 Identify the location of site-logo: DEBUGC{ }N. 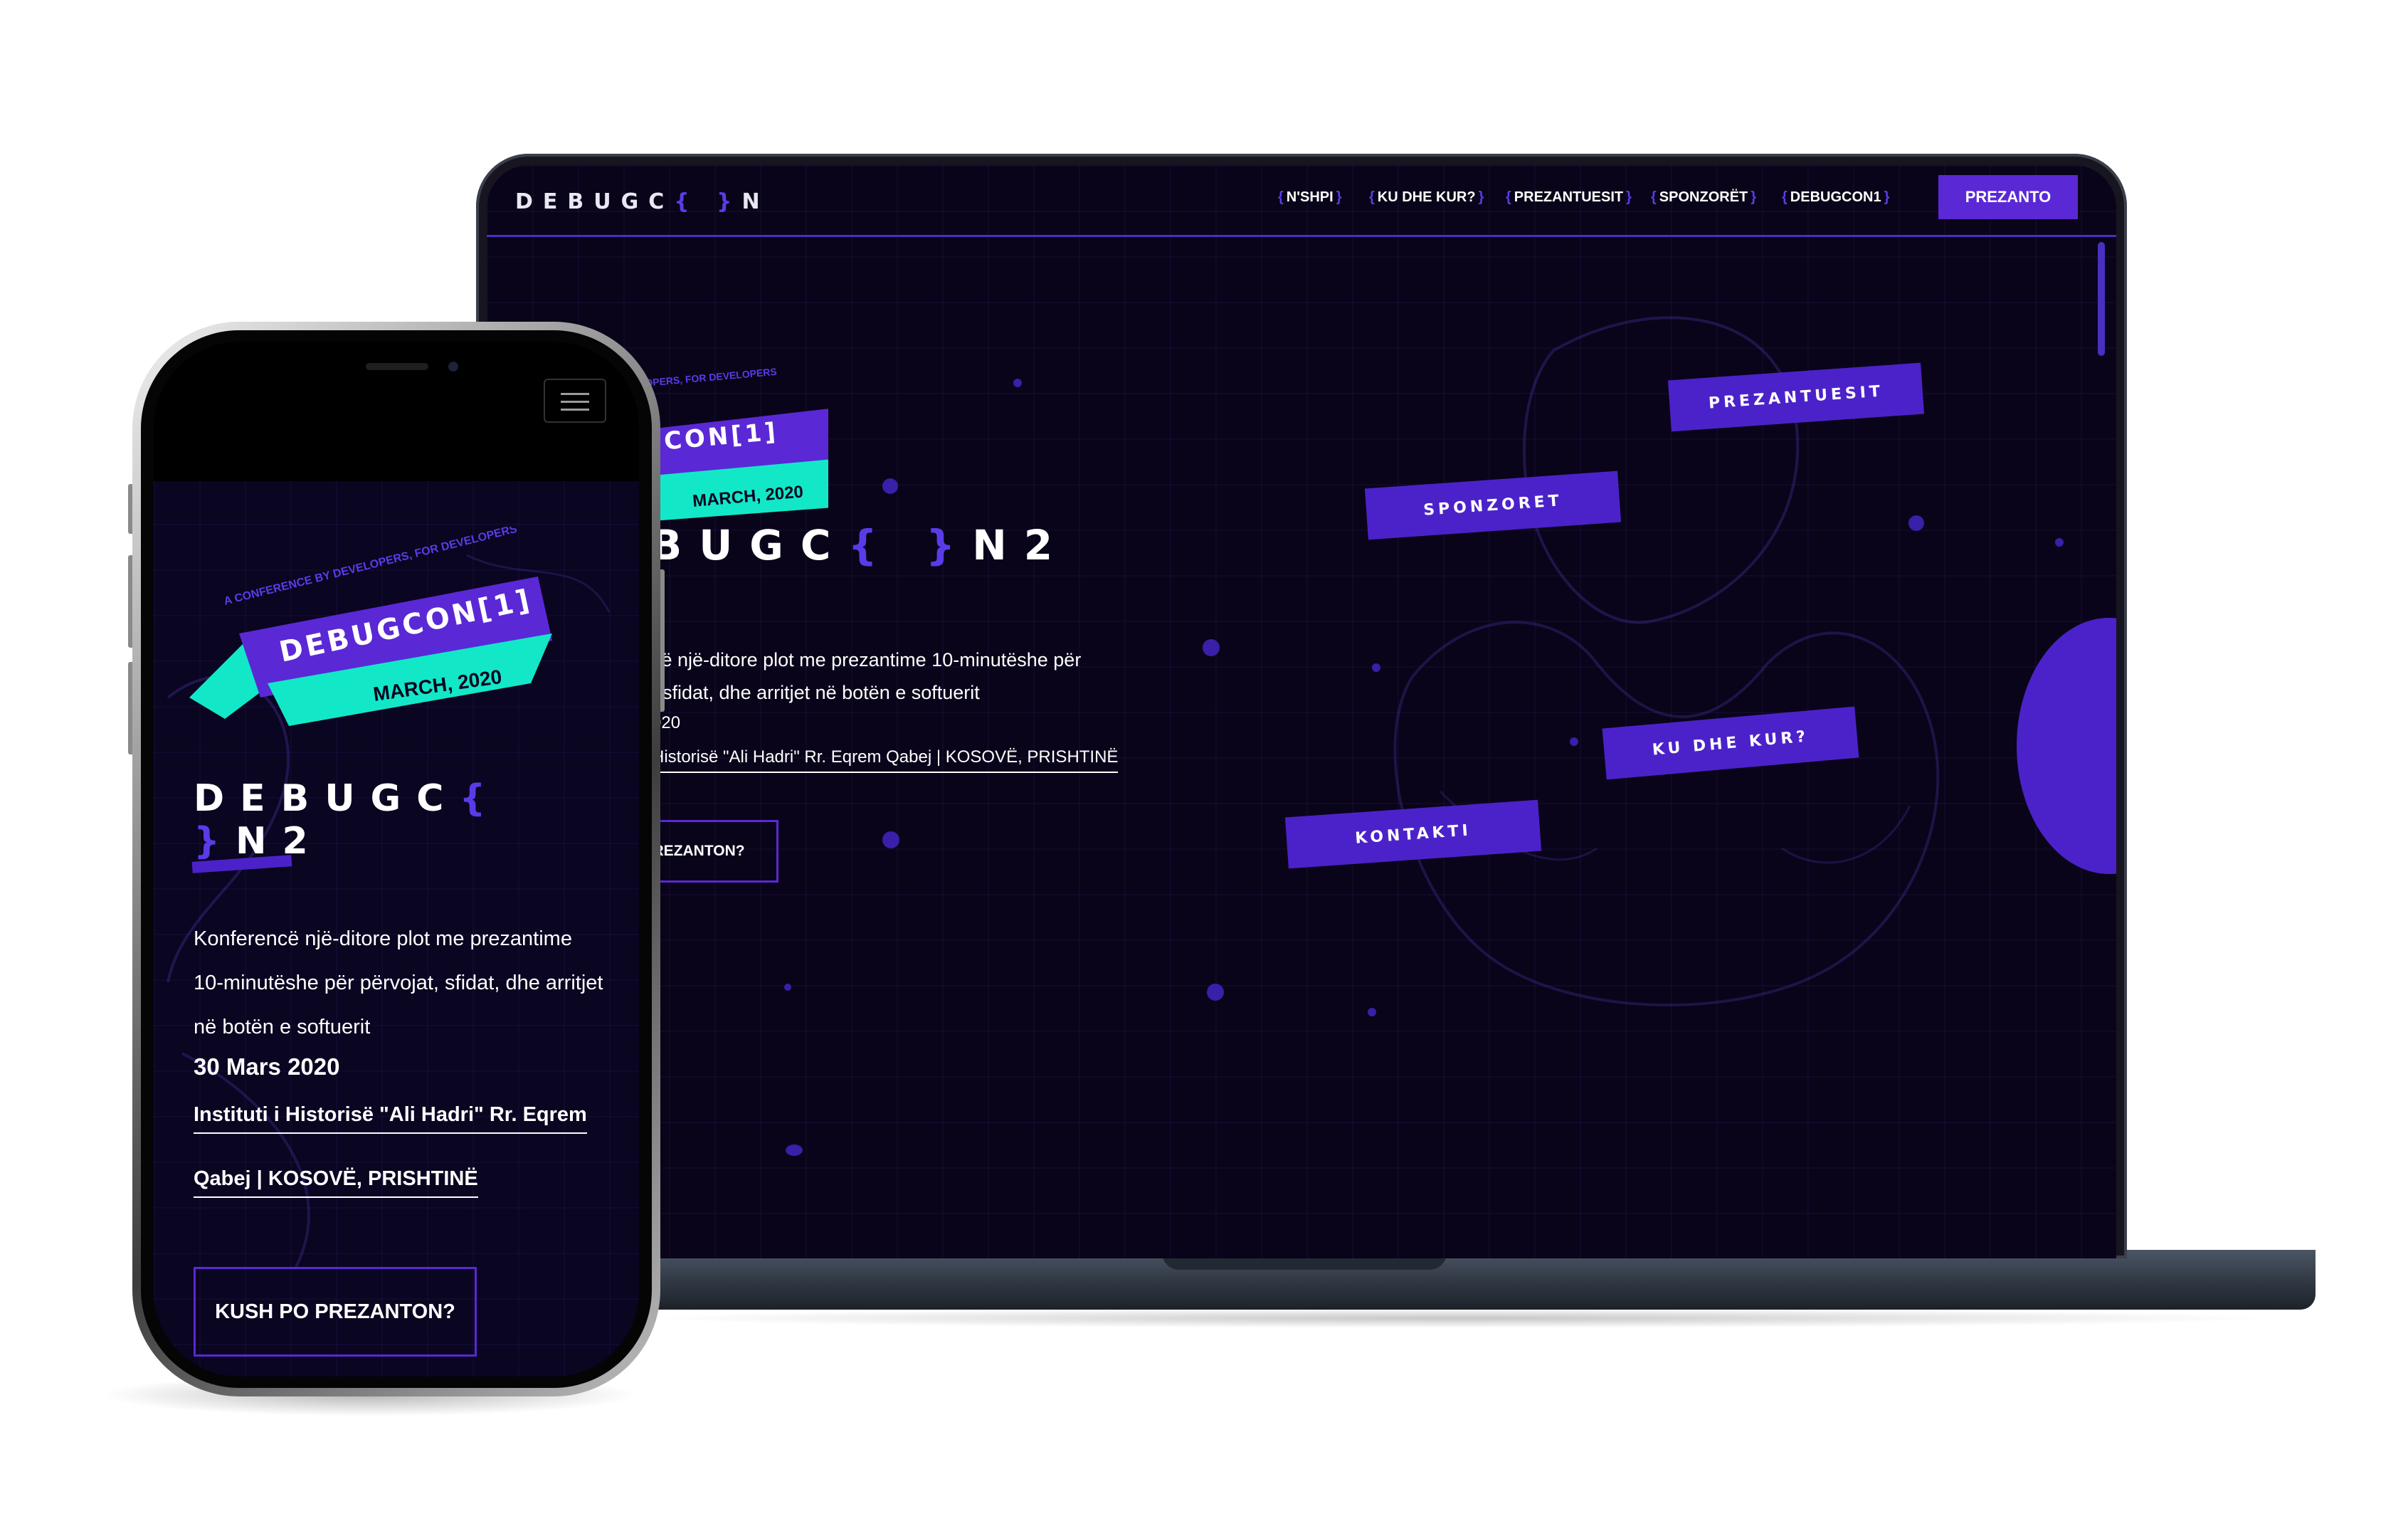
(642, 202).